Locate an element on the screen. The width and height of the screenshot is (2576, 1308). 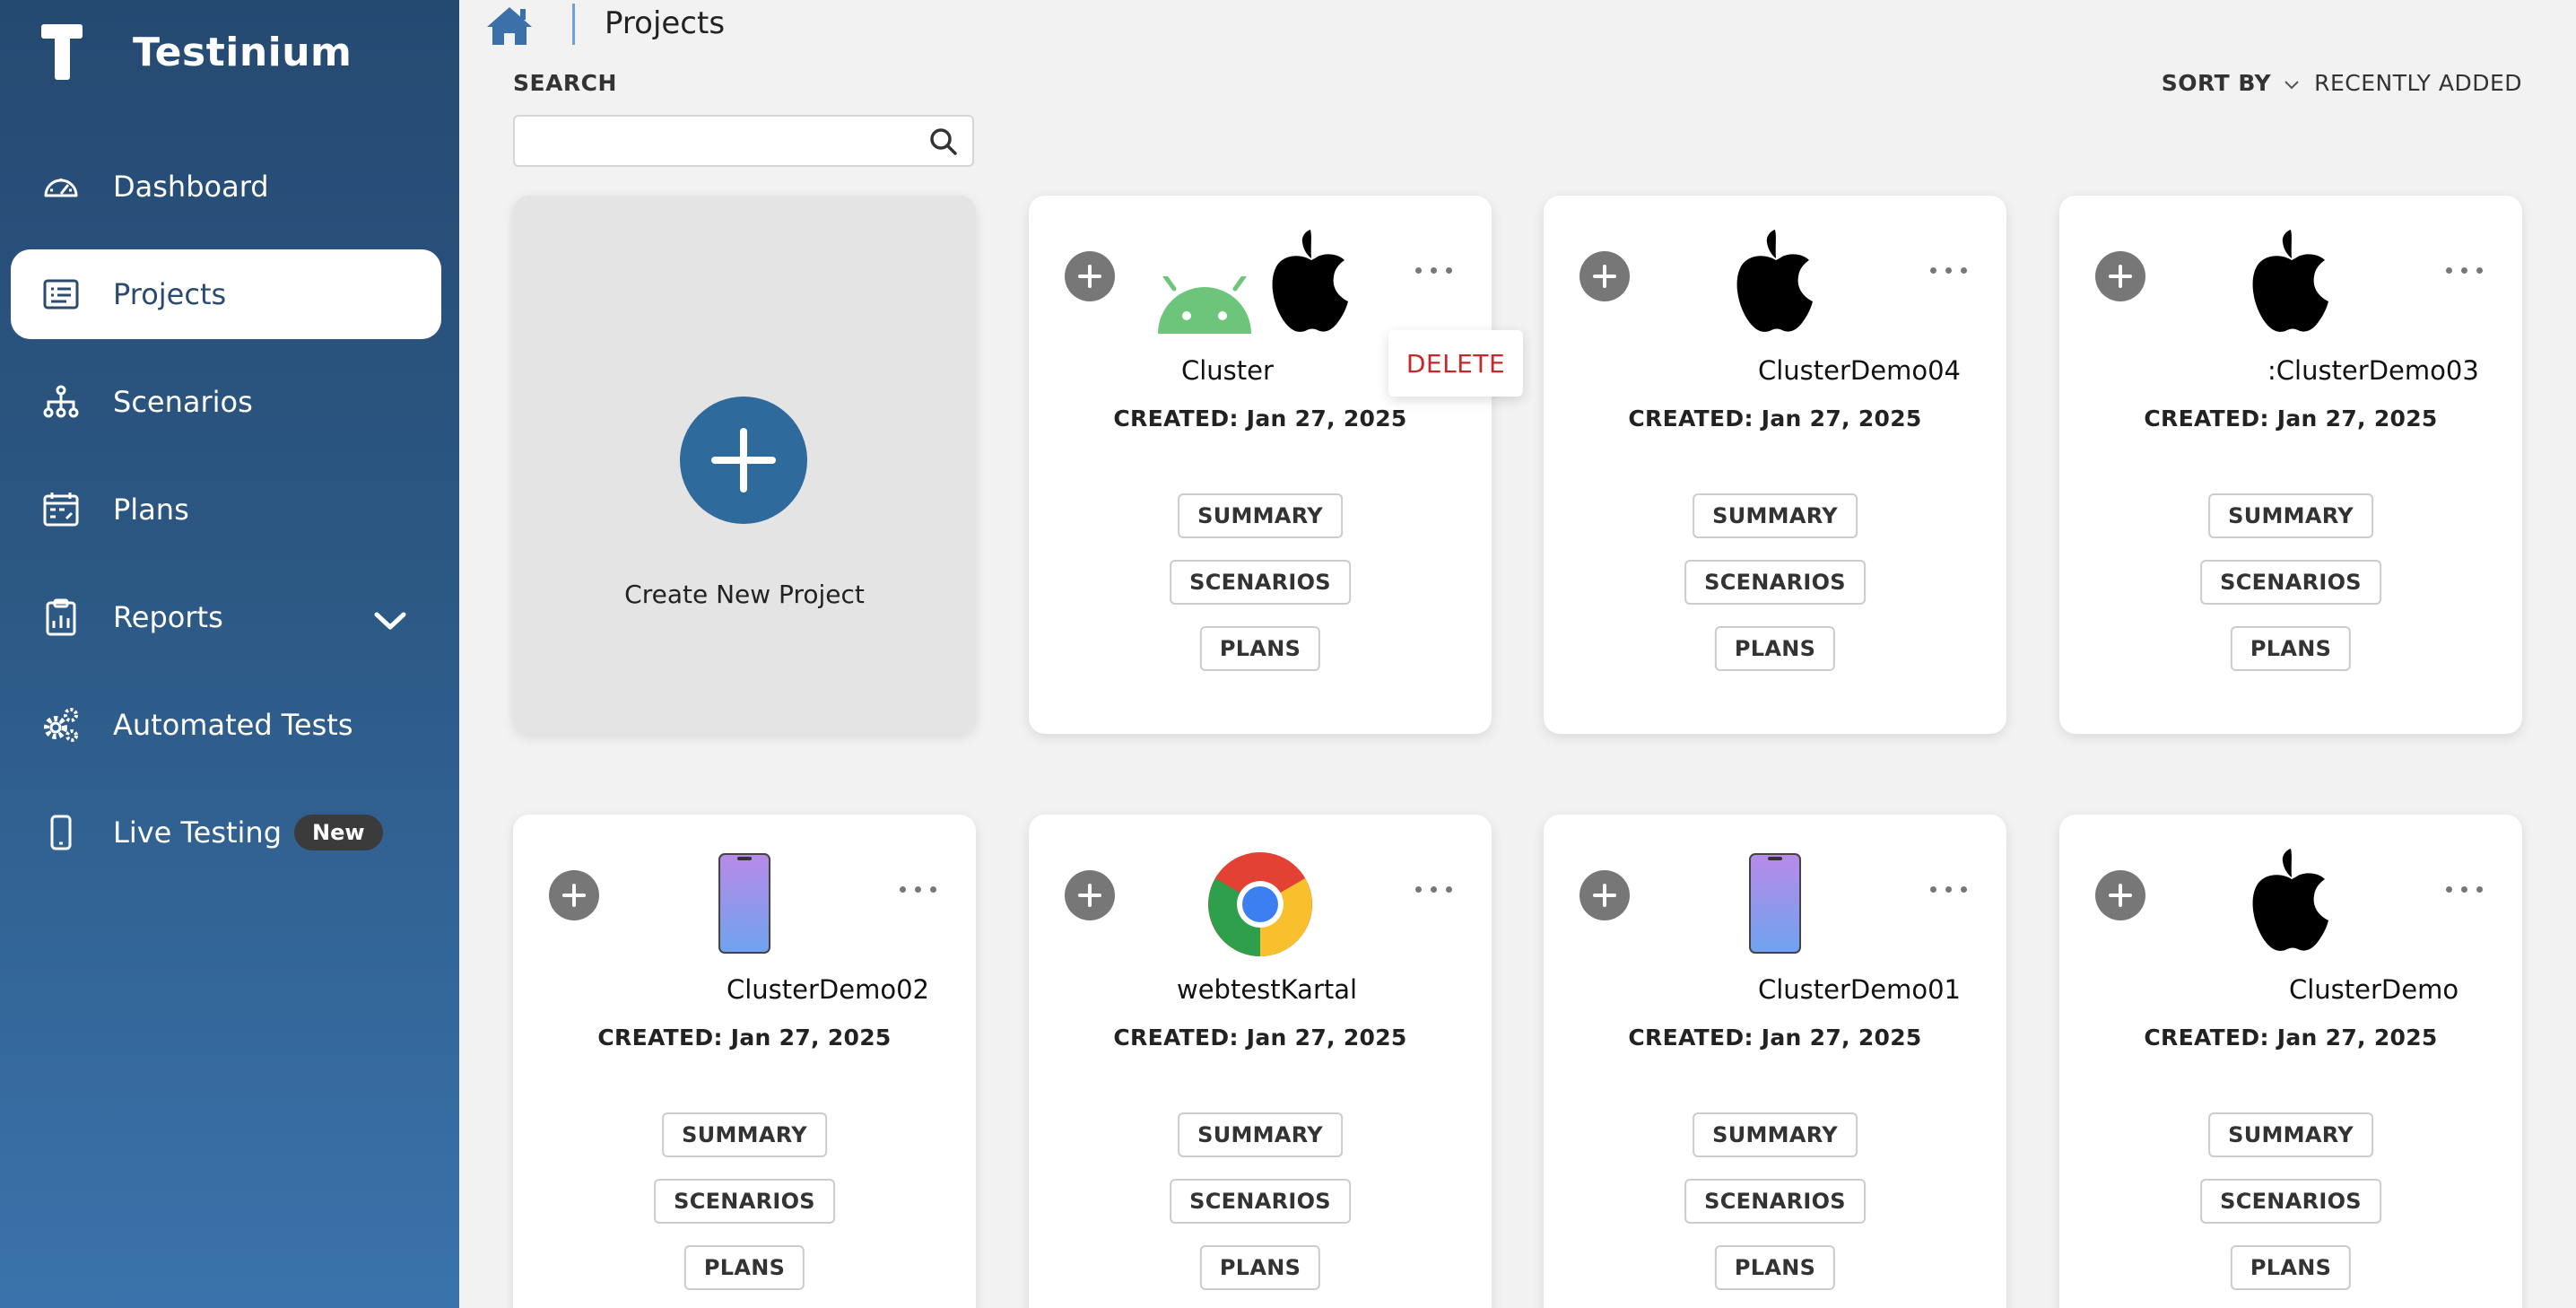
header-divider is located at coordinates (573, 25).